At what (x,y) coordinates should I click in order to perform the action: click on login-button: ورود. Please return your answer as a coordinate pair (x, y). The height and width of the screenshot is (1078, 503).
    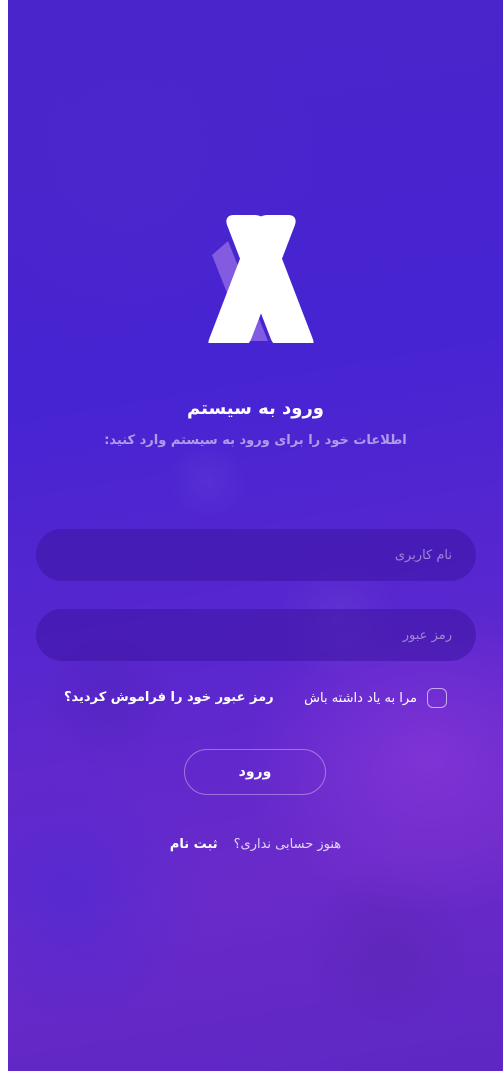
    Looking at the image, I should click on (255, 772).